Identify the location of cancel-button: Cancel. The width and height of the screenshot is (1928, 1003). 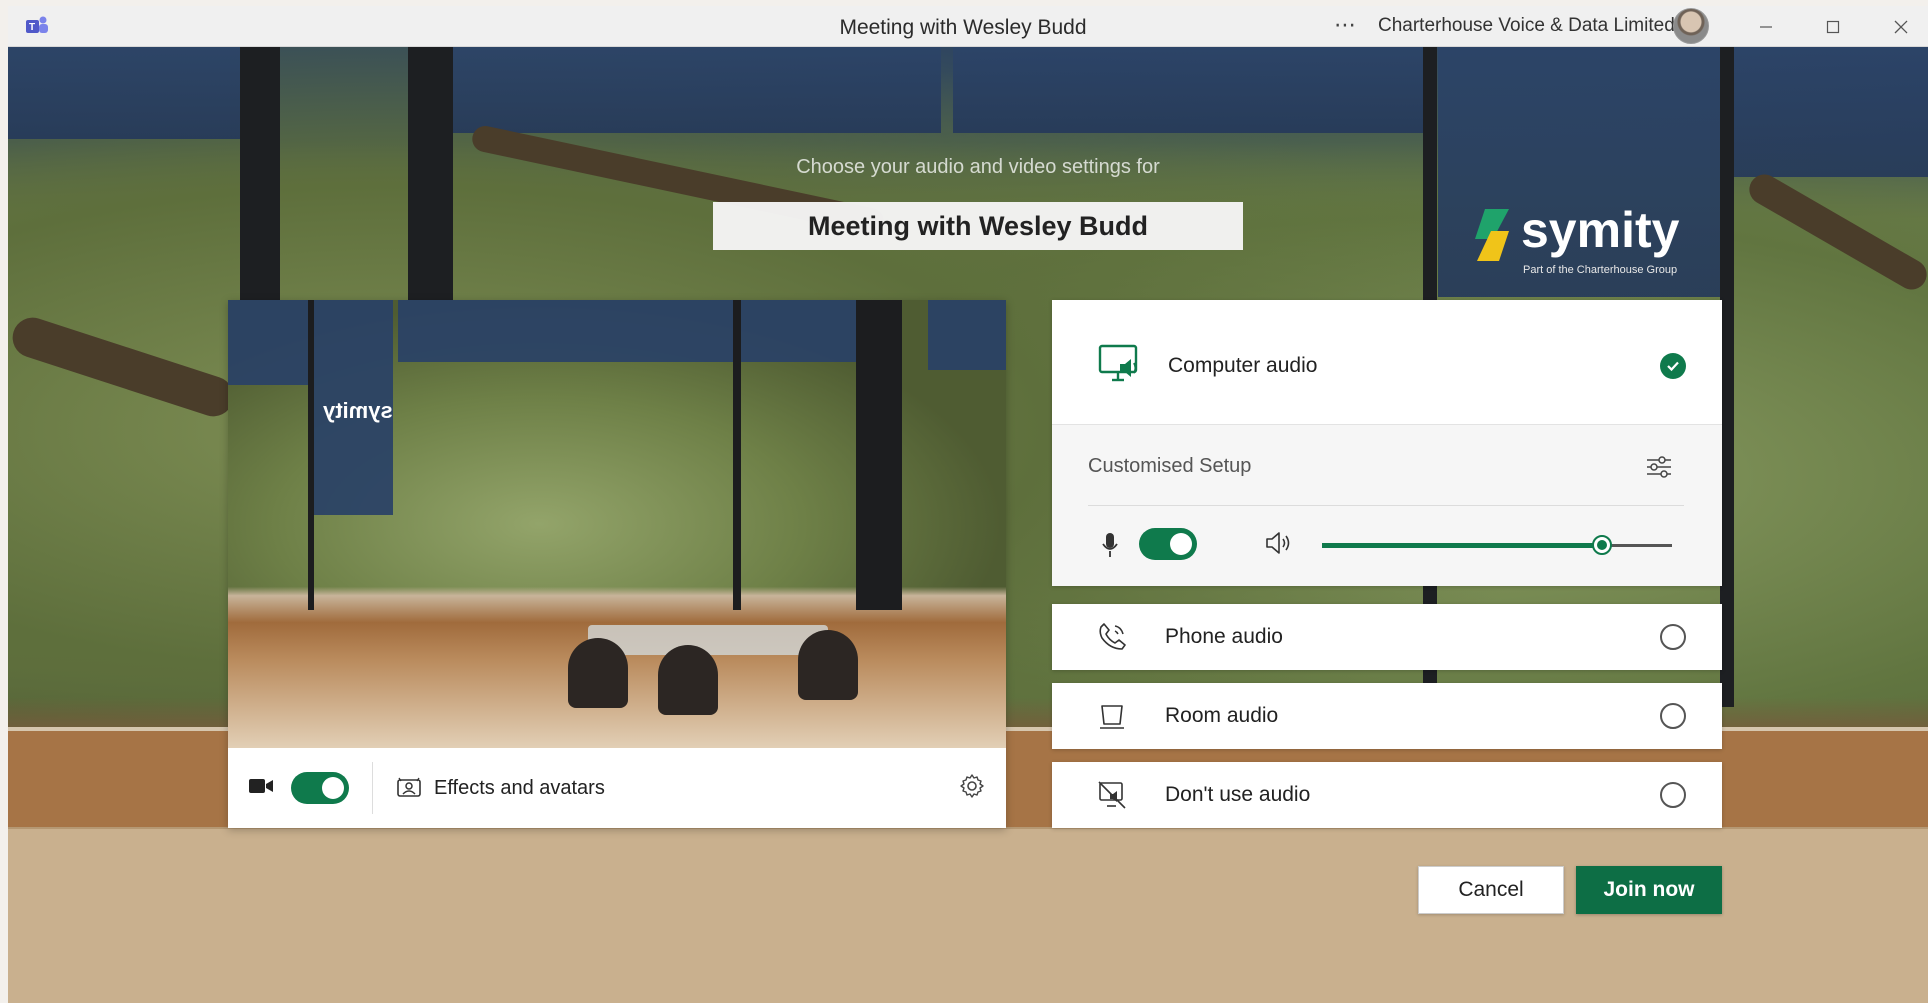
(1491, 890).